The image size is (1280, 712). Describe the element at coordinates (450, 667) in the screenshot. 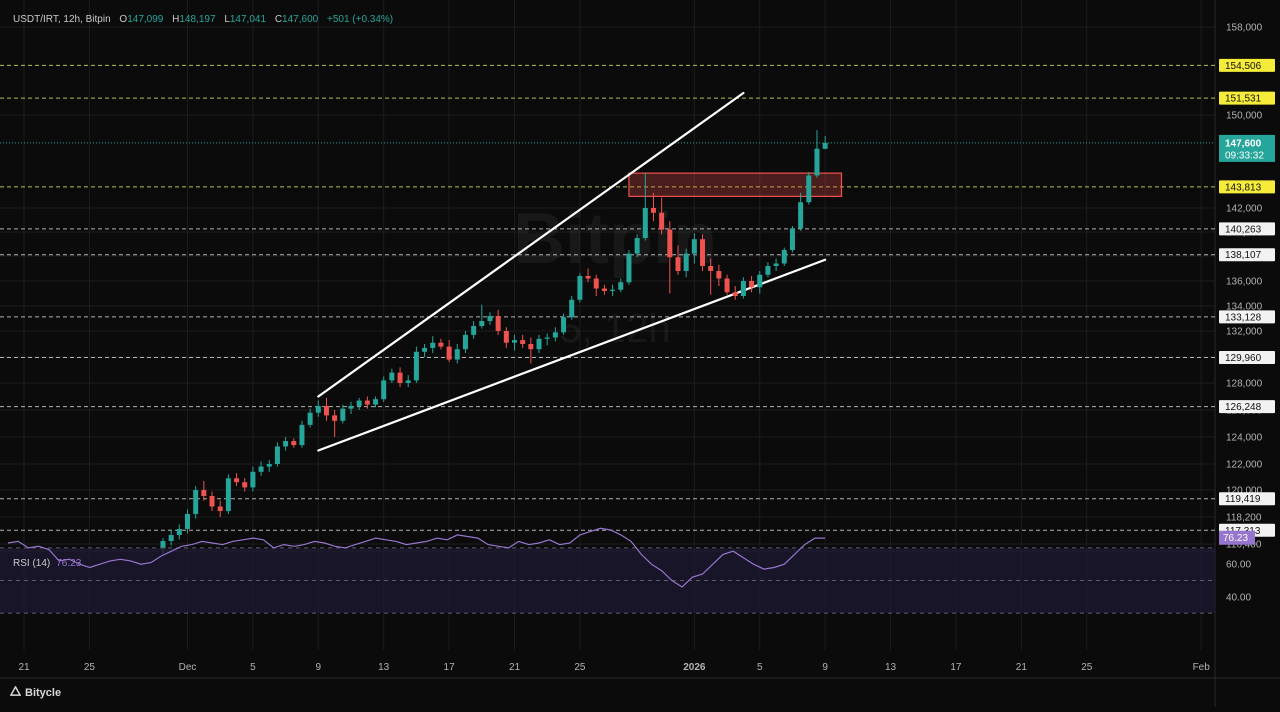

I see `time-tick-label: 17` at that location.